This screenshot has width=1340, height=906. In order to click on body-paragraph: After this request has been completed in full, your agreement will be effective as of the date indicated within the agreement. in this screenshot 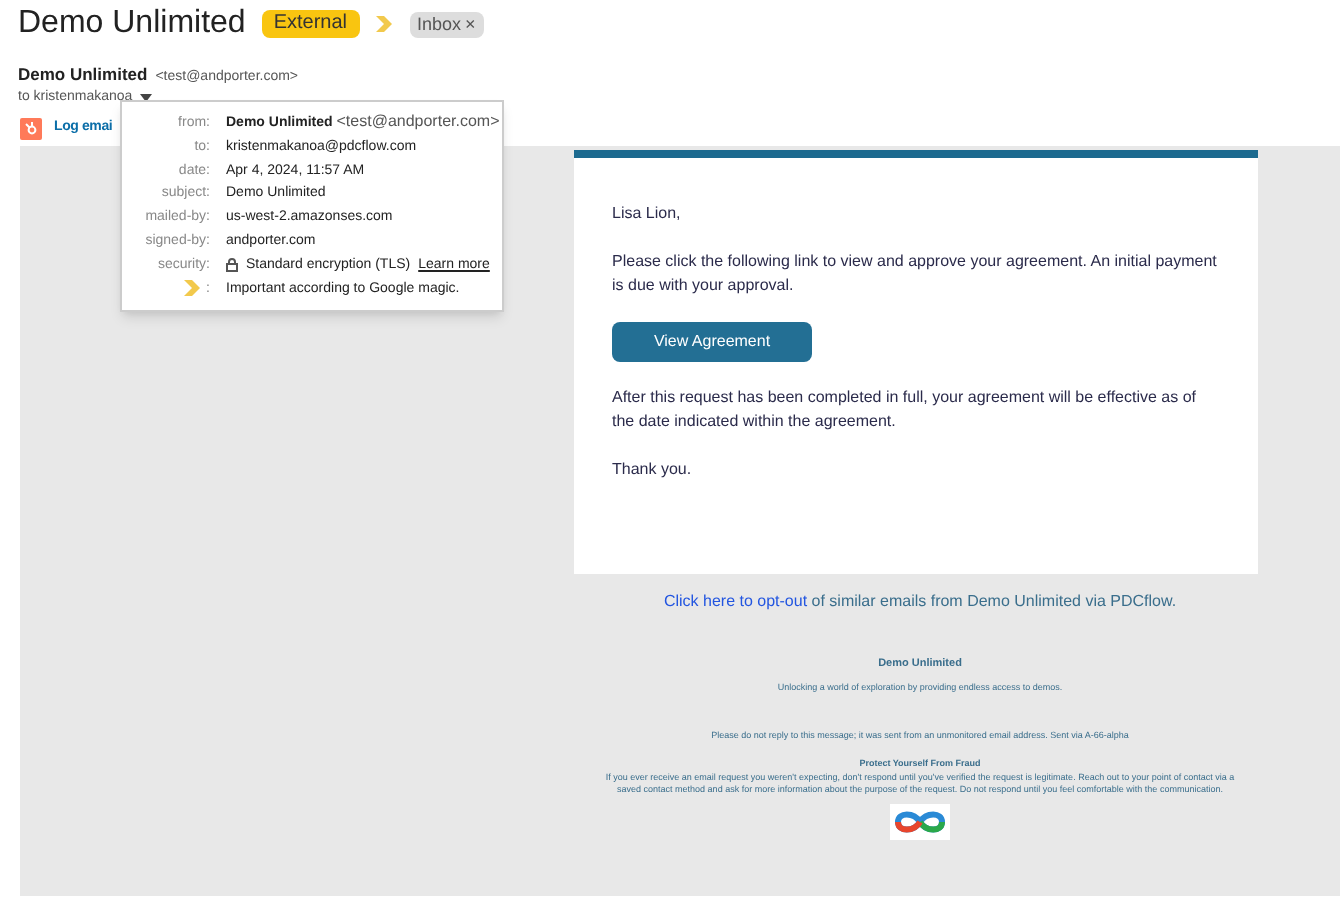, I will do `click(905, 410)`.